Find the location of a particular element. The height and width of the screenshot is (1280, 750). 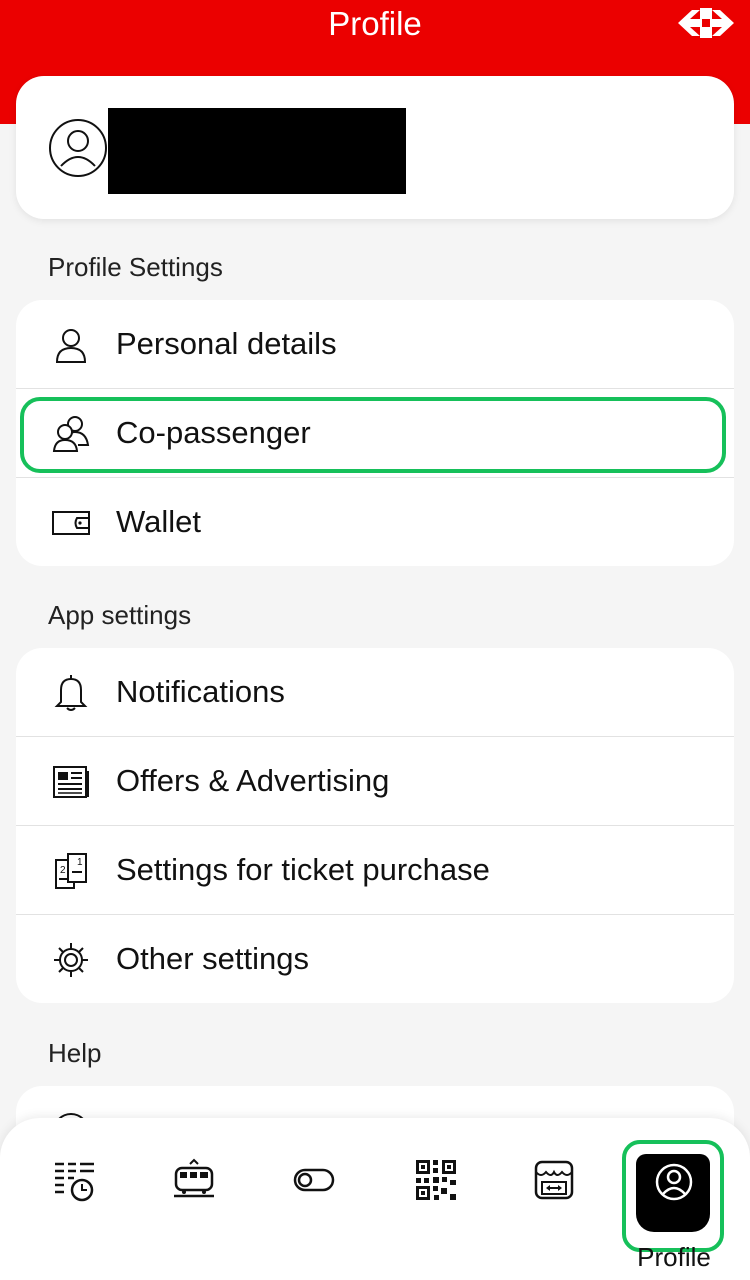

menu-item-offers-advertising: Offers & Advertising is located at coordinates (375, 781).